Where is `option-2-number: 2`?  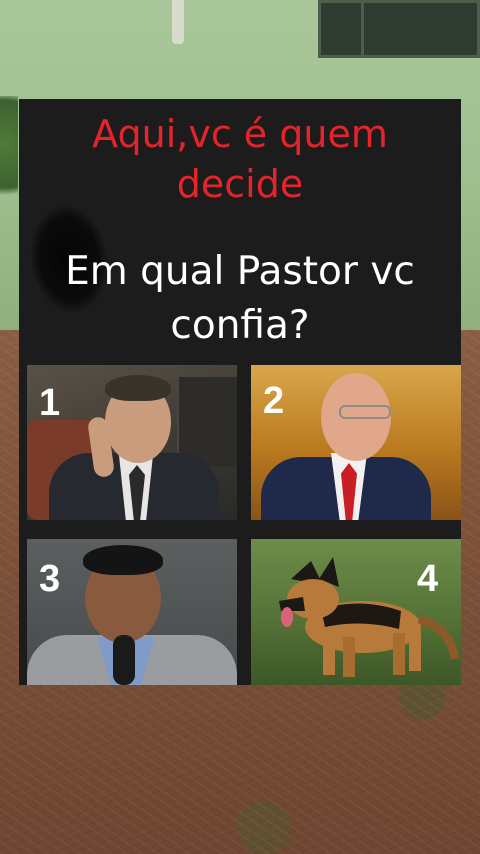 option-2-number: 2 is located at coordinates (274, 401).